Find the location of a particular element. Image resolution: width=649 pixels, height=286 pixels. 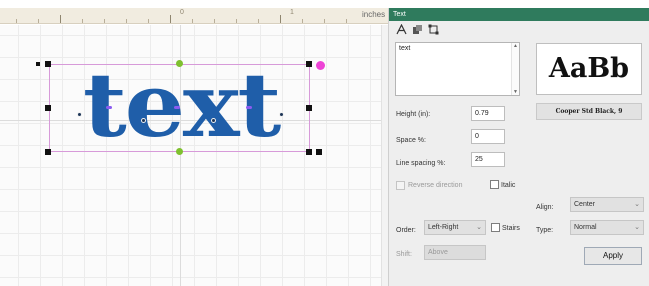

letter-node-t2 is located at coordinates (281, 114).